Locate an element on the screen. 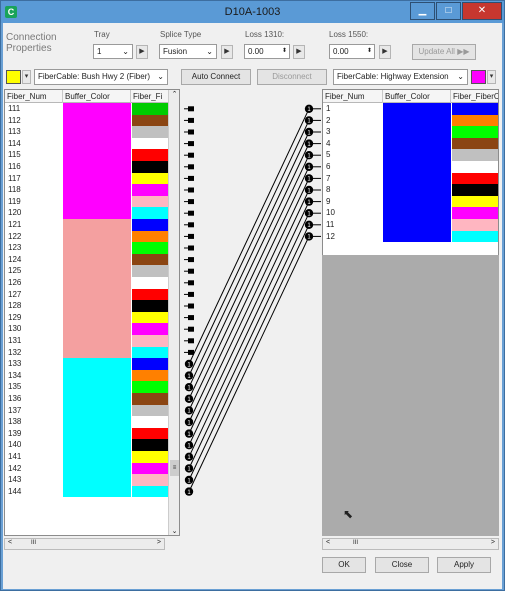 Image resolution: width=505 pixels, height=591 pixels. maximize-button: □ is located at coordinates (448, 11).